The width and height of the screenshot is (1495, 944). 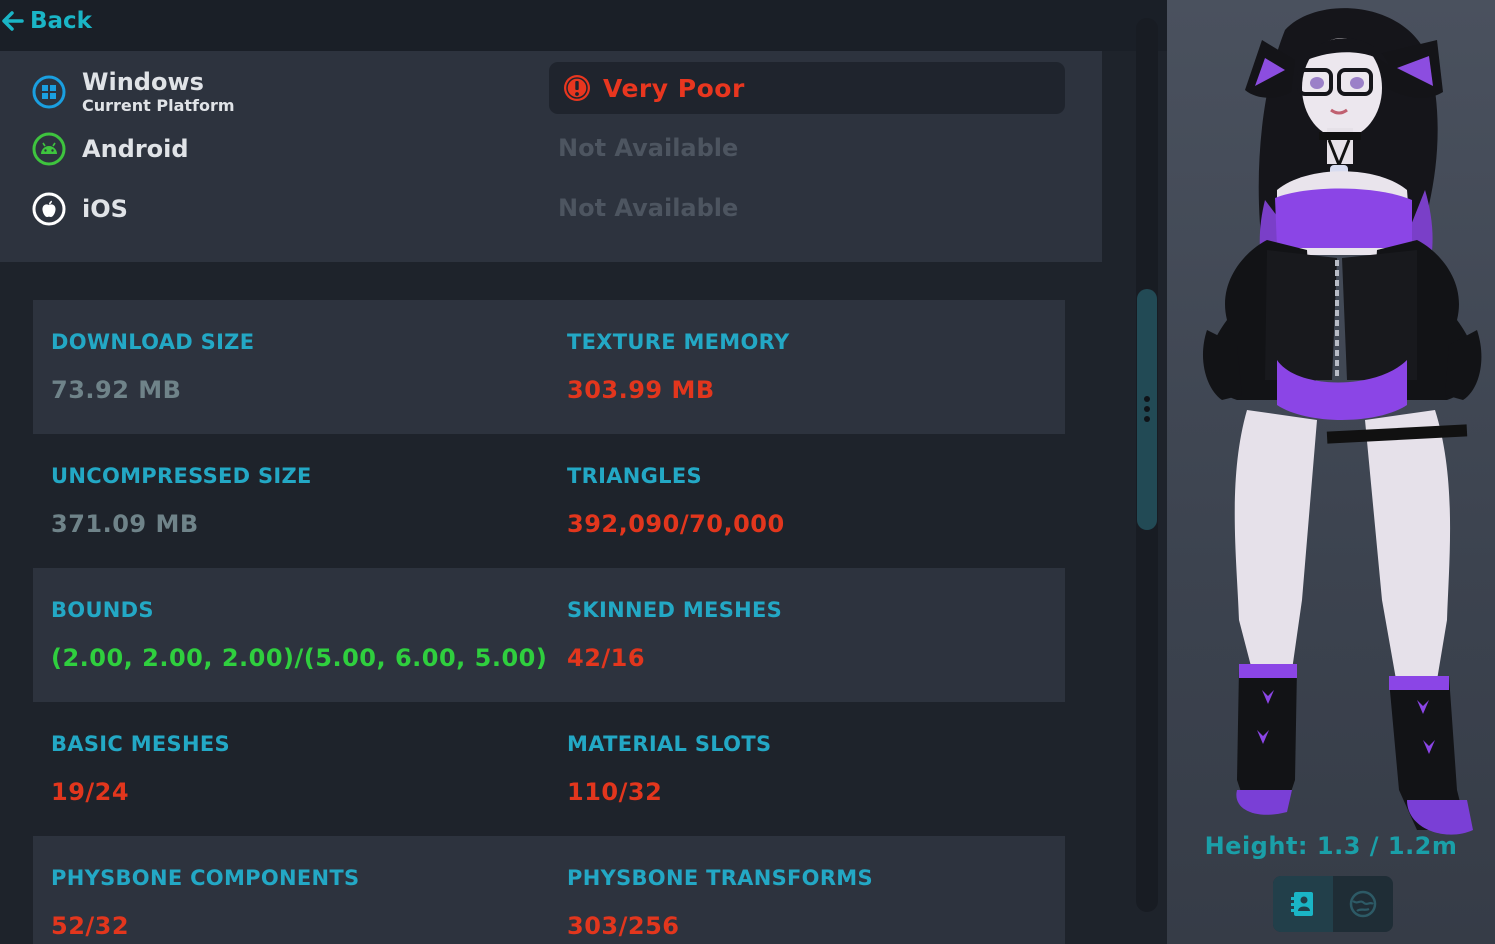 I want to click on stat-row: BASIC MESHES 19/24 MATERIAL SLOTS 110/32, so click(x=549, y=769).